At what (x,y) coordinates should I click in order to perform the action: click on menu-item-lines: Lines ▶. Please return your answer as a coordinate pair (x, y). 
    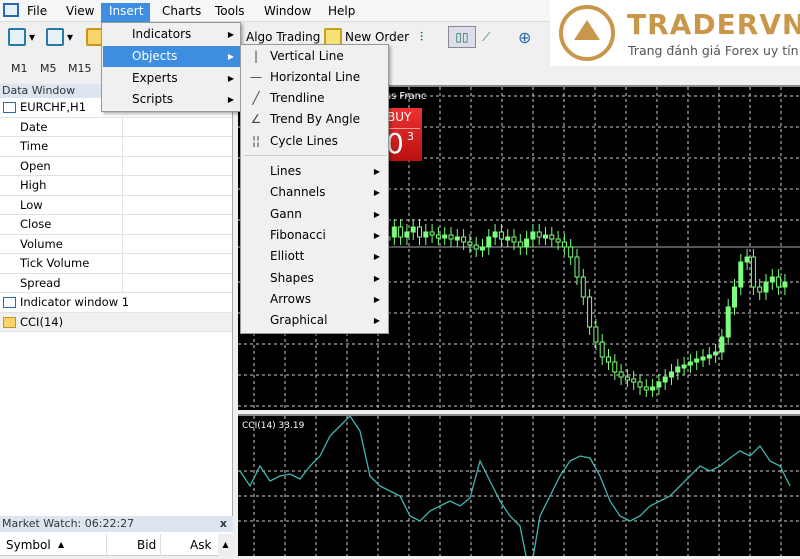
    Looking at the image, I should click on (315, 171).